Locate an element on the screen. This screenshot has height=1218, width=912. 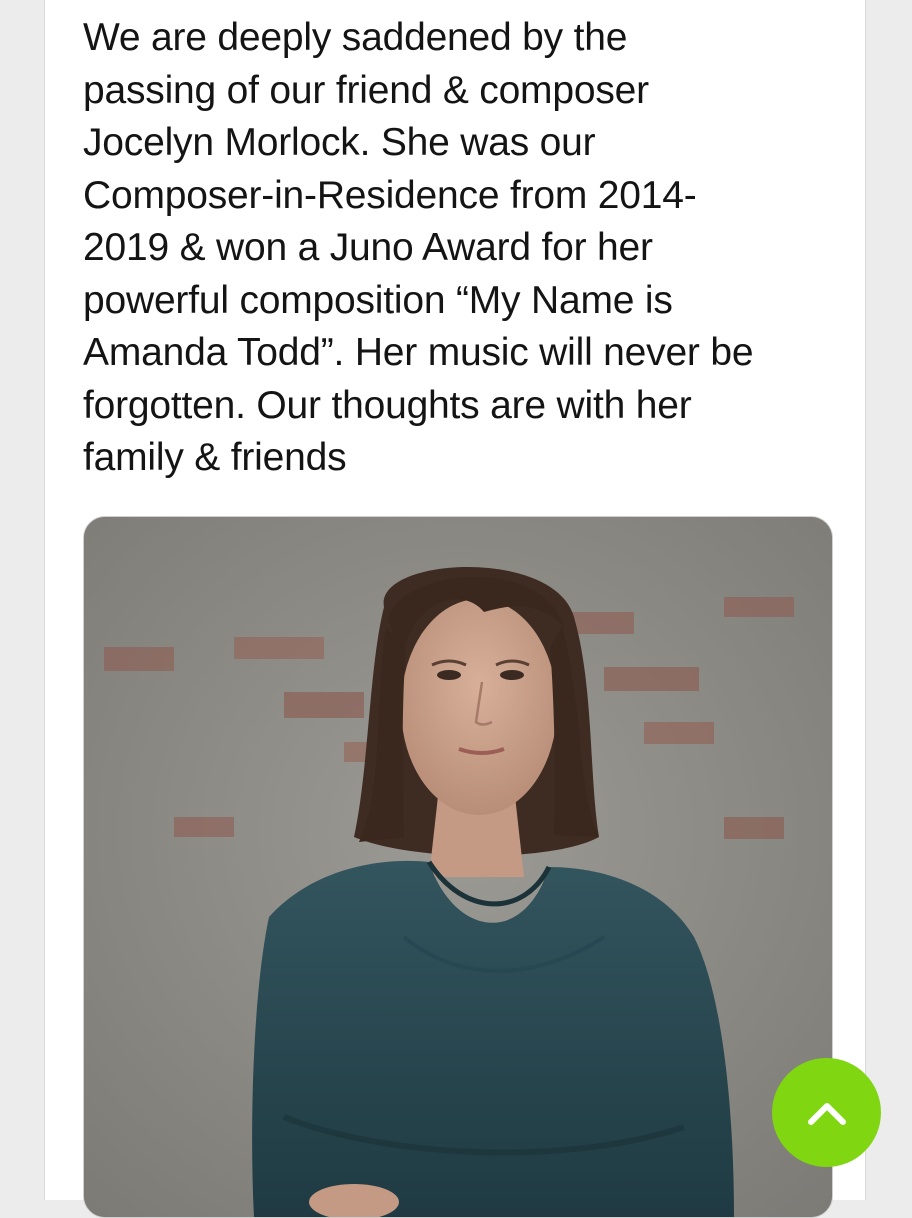
tweet-text-line: Jocelyn Morlock. She was our is located at coordinates (339, 142).